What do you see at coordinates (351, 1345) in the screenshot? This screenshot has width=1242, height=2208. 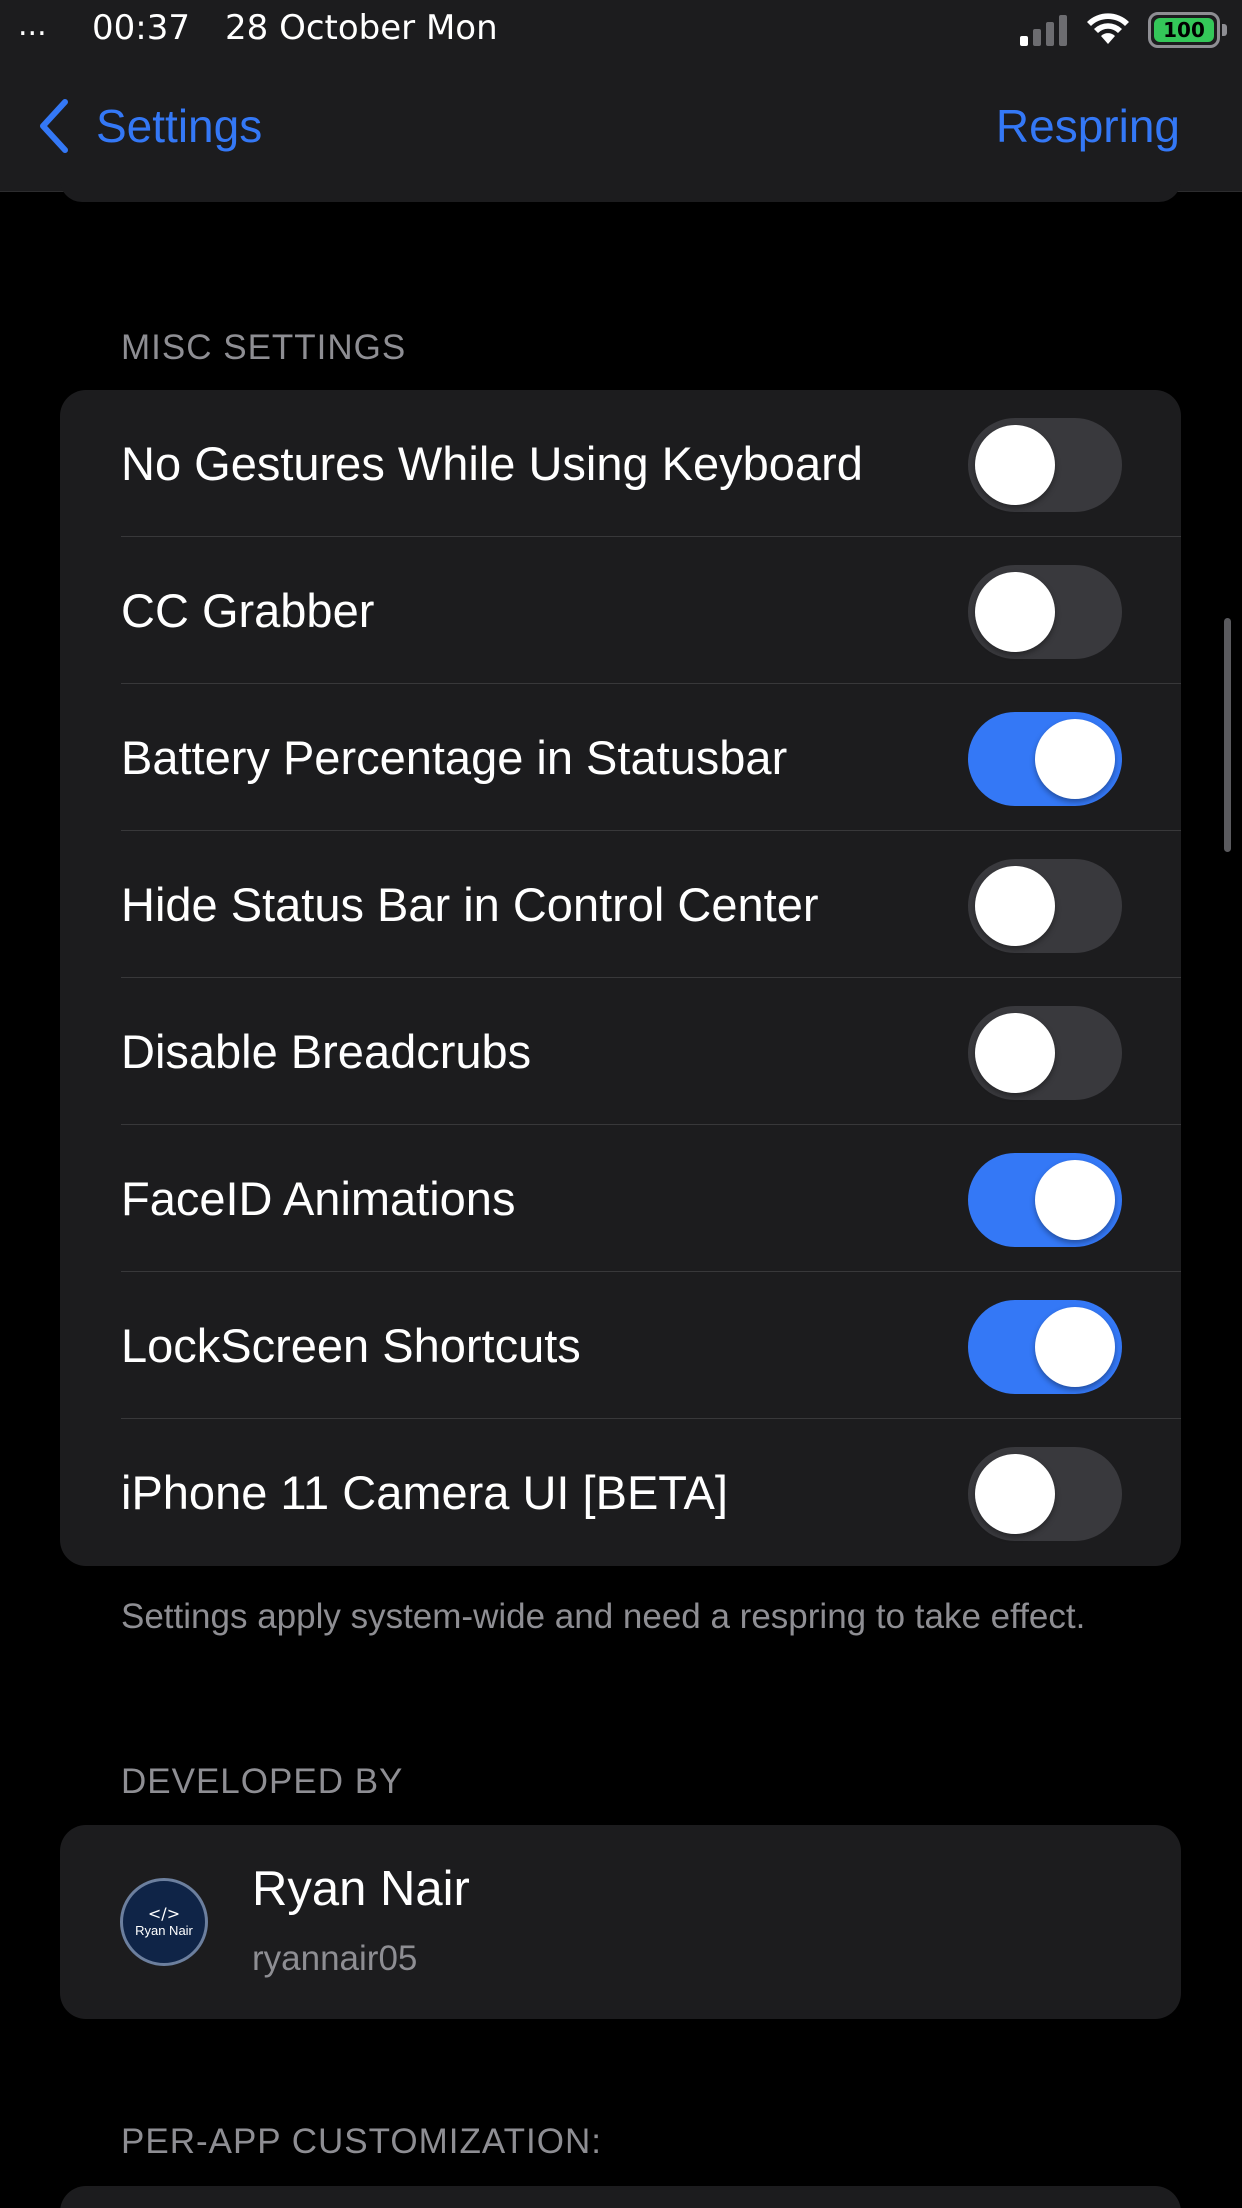 I see `setting-label-lockscreen-shortcuts: LockScreen Shortcuts` at bounding box center [351, 1345].